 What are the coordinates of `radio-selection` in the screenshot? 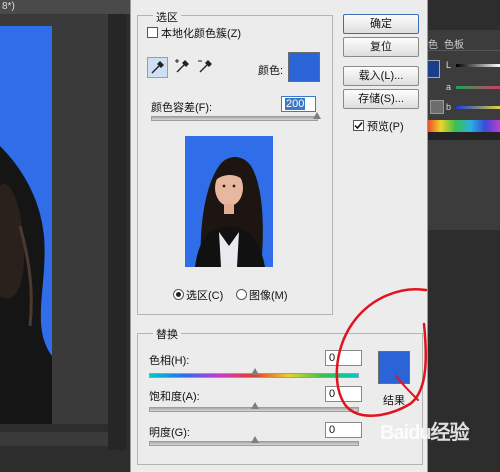 It's located at (178, 294).